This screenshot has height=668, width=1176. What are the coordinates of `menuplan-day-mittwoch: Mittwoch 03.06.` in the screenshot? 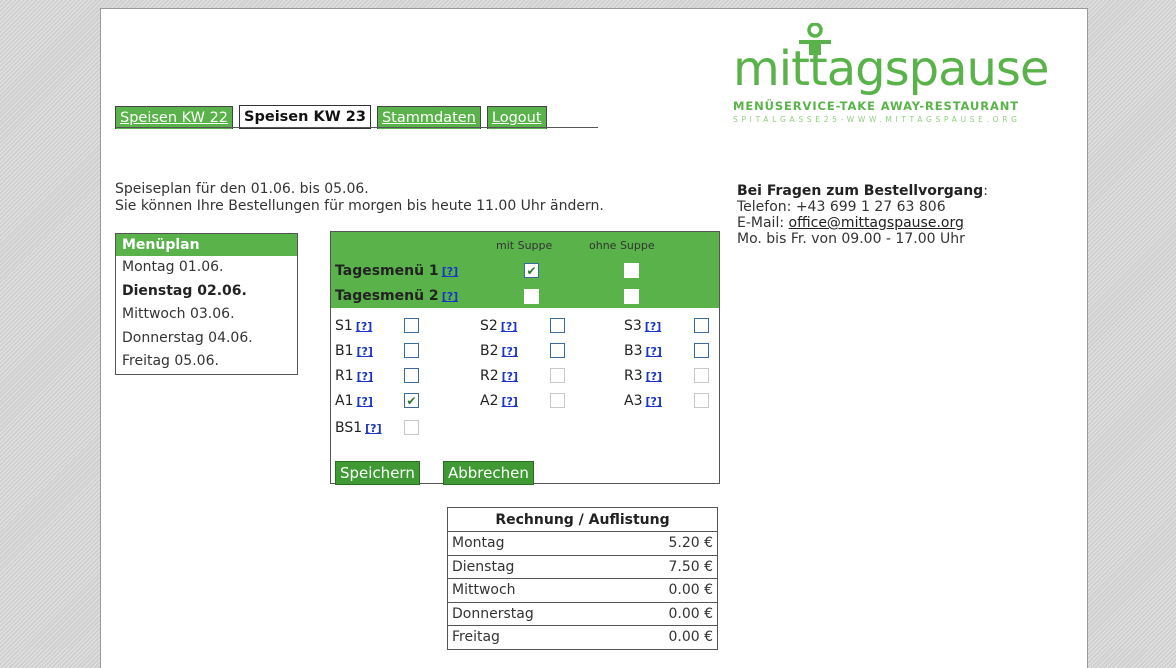 It's located at (206, 315).